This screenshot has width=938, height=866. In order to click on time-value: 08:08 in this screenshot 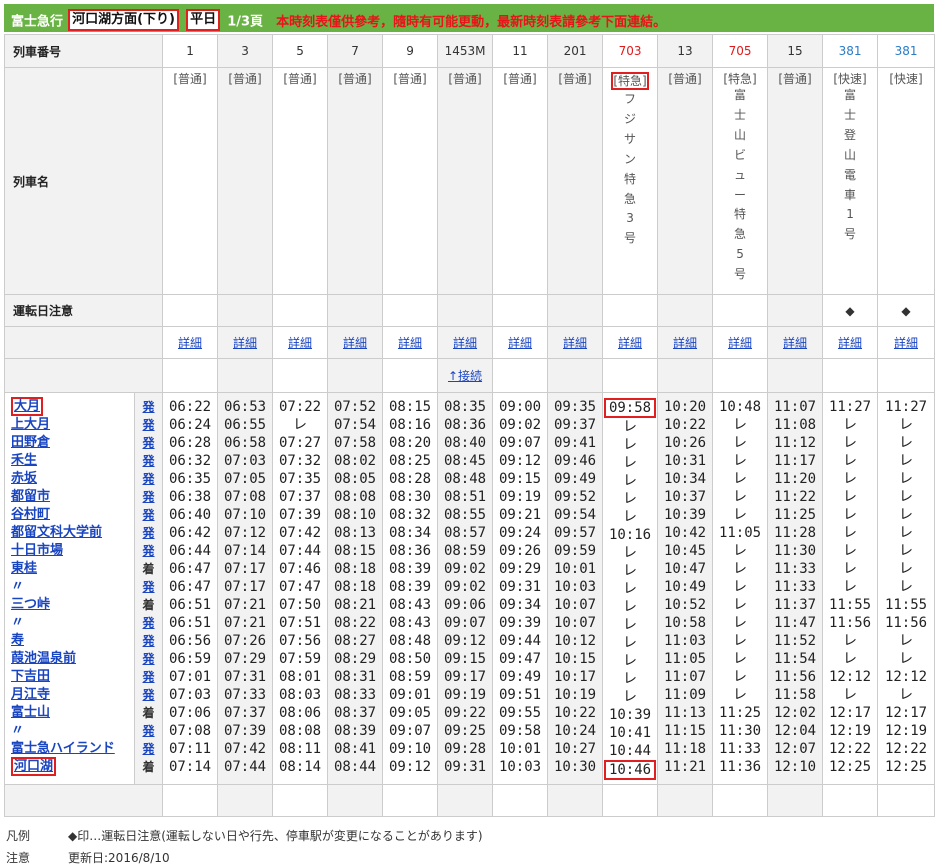, I will do `click(355, 497)`.